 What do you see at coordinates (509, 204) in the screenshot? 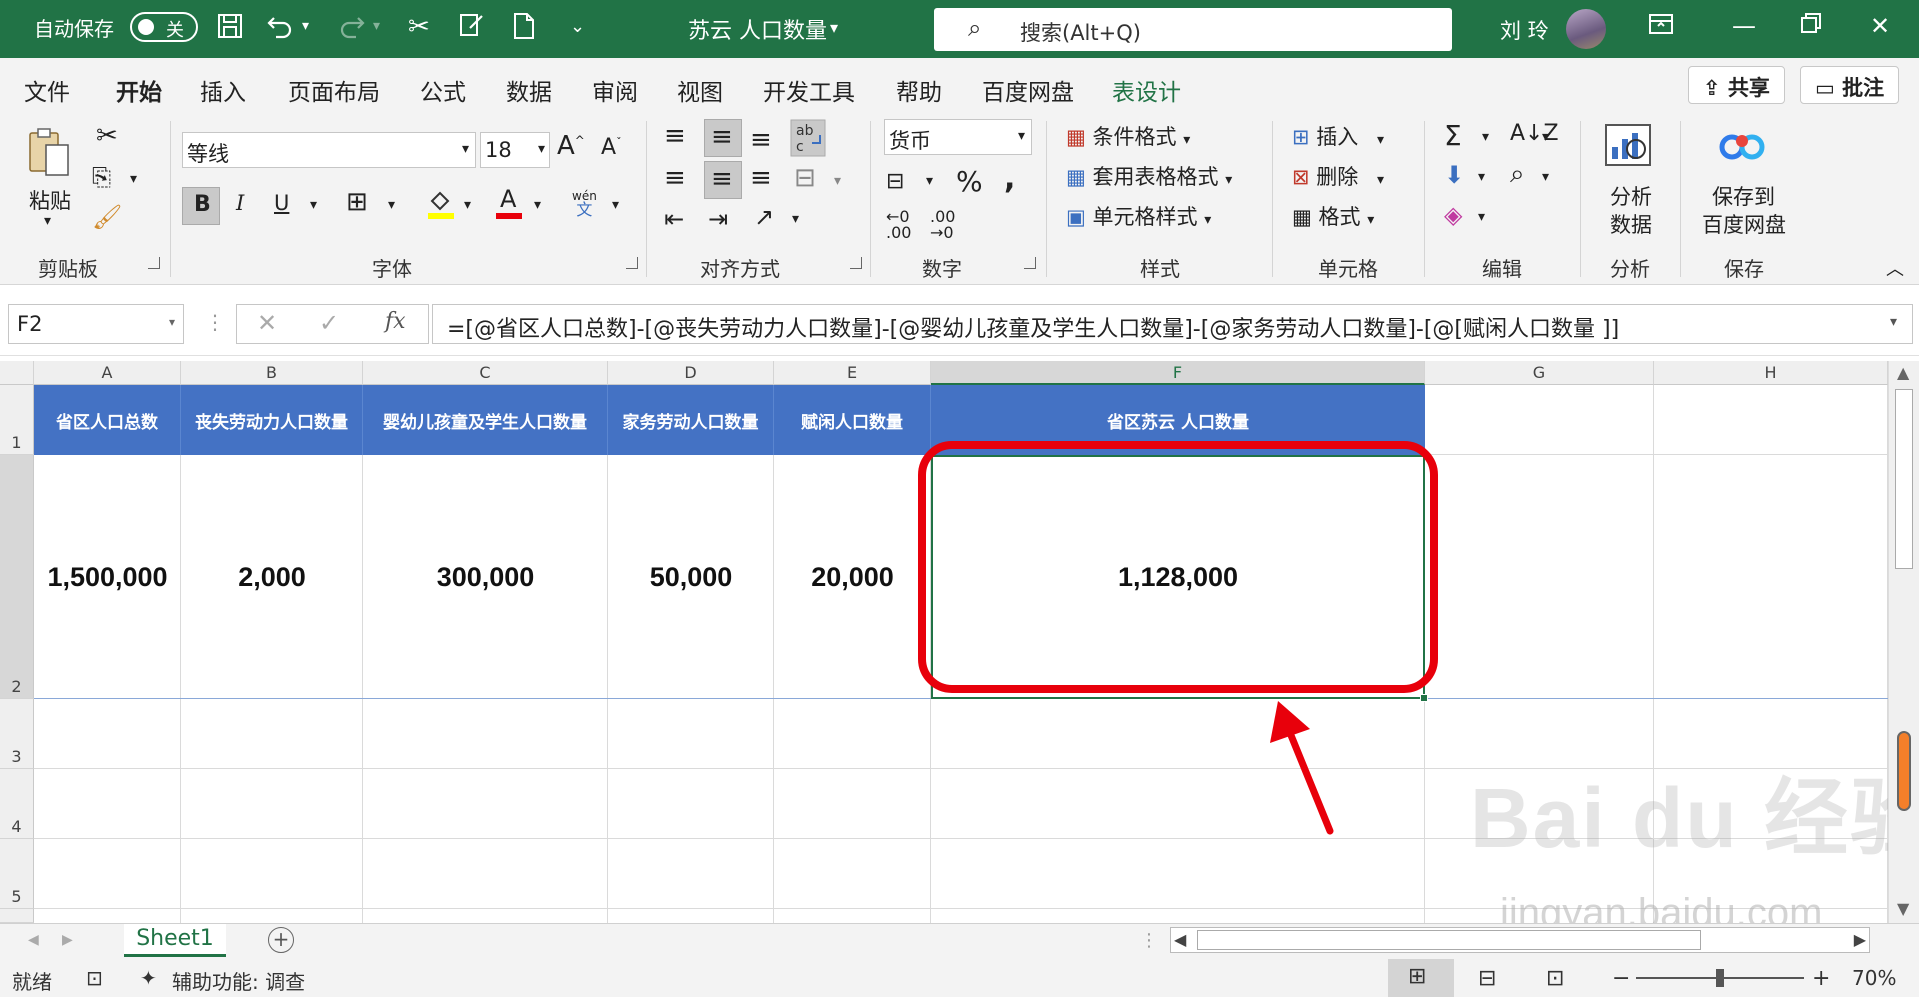
I see `font-color-icon: A` at bounding box center [509, 204].